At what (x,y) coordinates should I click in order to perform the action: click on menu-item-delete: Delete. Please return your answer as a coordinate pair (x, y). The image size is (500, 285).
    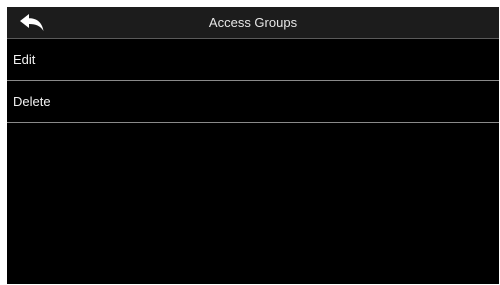
    Looking at the image, I should click on (253, 102).